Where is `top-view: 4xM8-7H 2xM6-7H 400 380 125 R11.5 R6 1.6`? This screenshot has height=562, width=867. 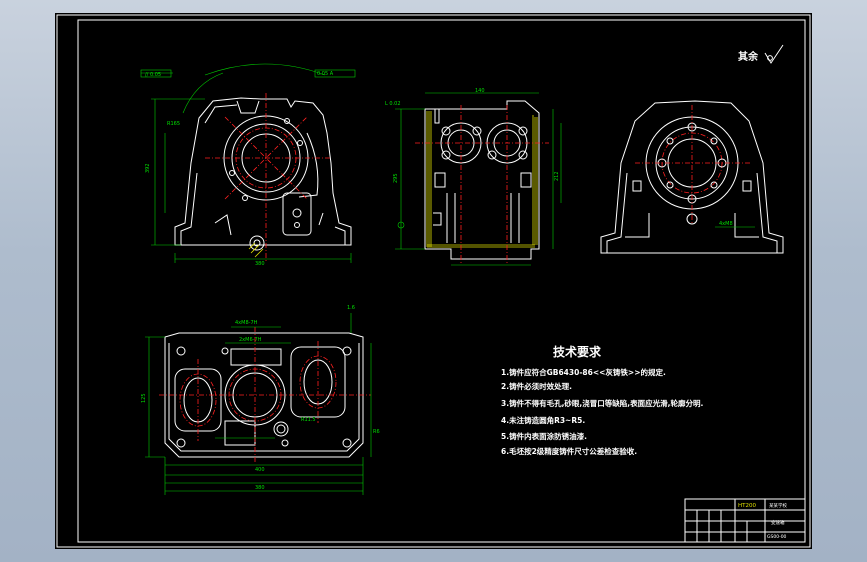
top-view: 4xM8-7H 2xM6-7H 400 380 125 R11.5 R6 1.6 is located at coordinates (260, 400).